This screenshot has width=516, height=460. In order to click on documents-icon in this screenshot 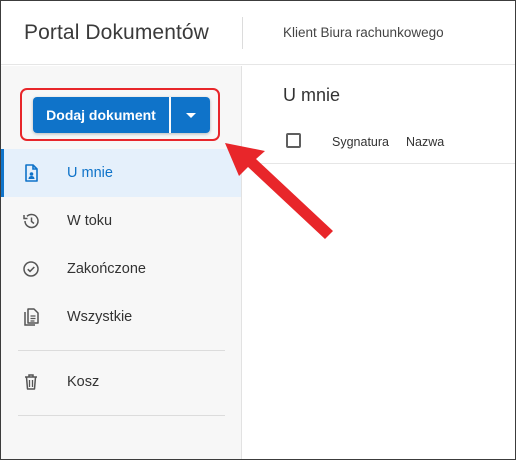, I will do `click(31, 317)`.